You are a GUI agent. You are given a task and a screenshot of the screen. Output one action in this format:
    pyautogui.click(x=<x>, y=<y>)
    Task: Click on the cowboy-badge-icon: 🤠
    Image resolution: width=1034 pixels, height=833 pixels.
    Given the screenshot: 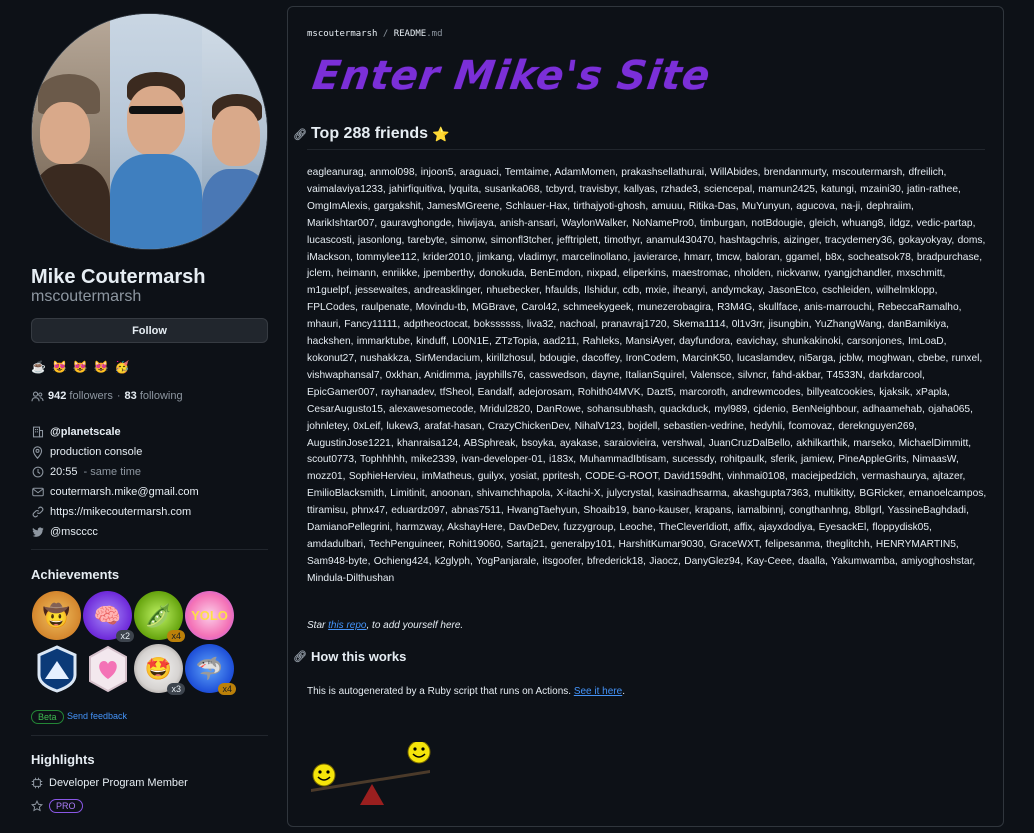 What is the action you would take?
    pyautogui.click(x=56, y=615)
    